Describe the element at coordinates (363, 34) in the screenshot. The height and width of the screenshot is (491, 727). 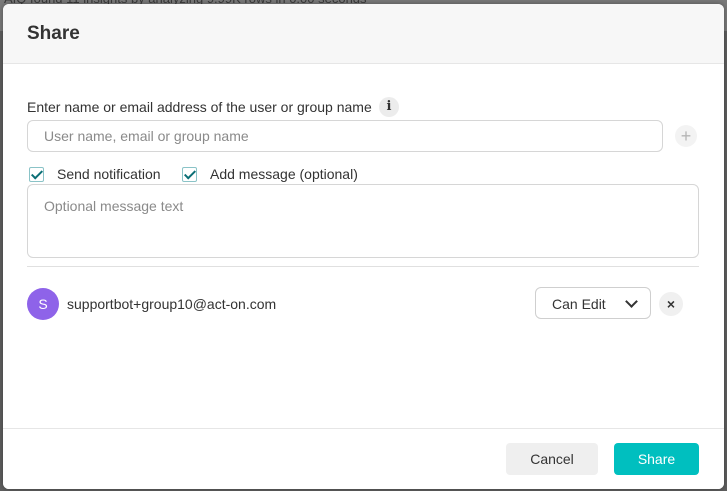
I see `dialog-header: Share` at that location.